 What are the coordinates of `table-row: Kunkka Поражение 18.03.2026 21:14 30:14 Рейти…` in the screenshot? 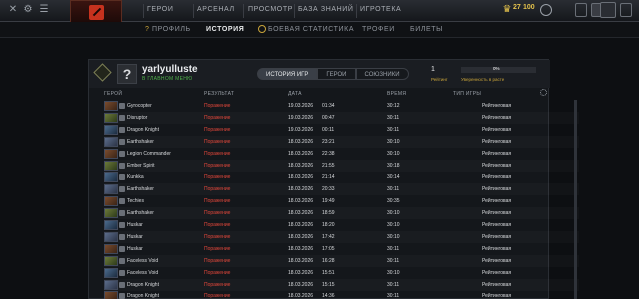 It's located at (341, 177).